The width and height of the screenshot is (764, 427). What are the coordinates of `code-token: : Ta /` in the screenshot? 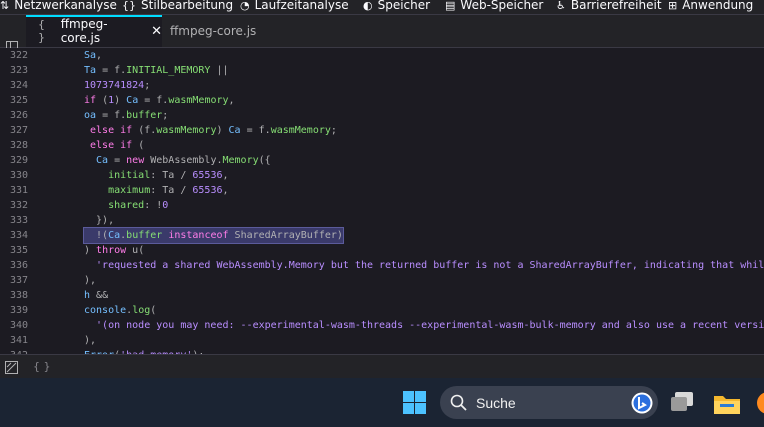 It's located at (171, 190).